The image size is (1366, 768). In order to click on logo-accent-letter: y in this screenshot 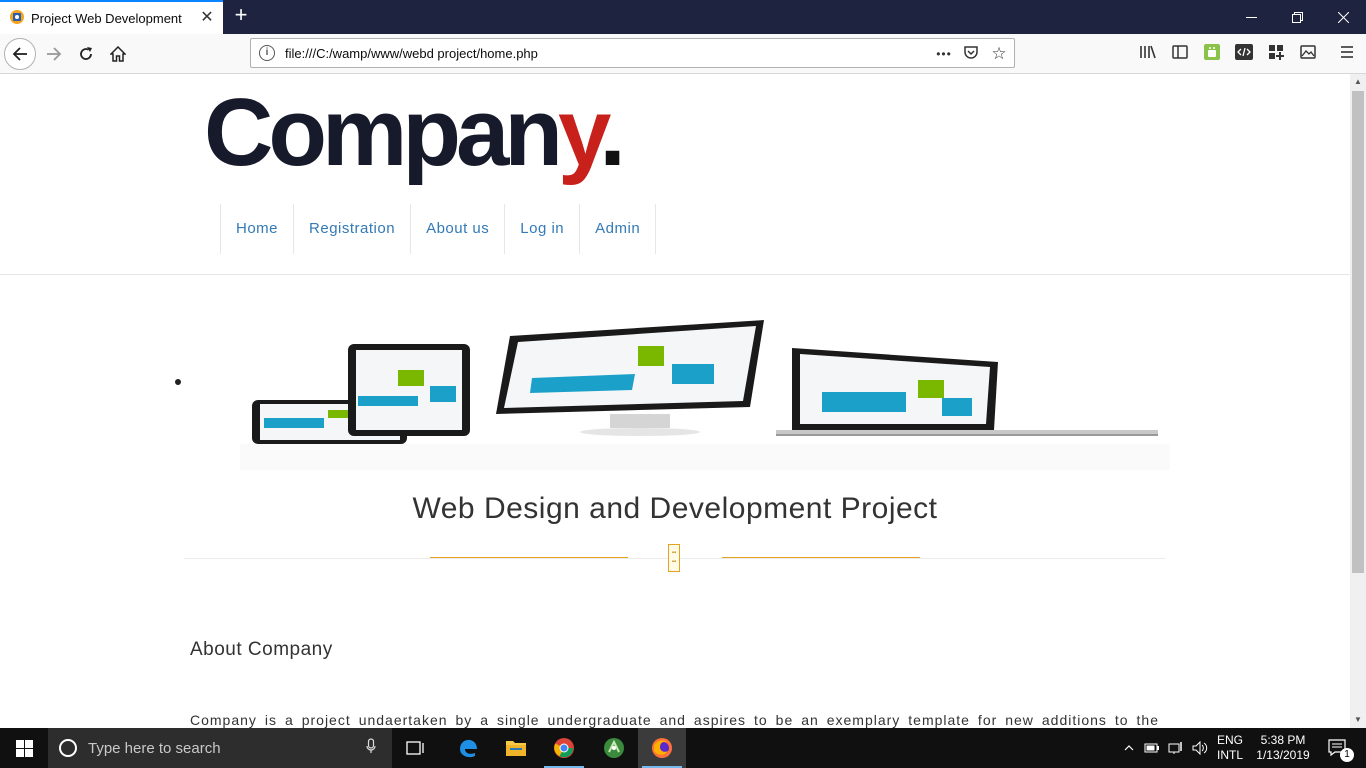, I will do `click(581, 132)`.